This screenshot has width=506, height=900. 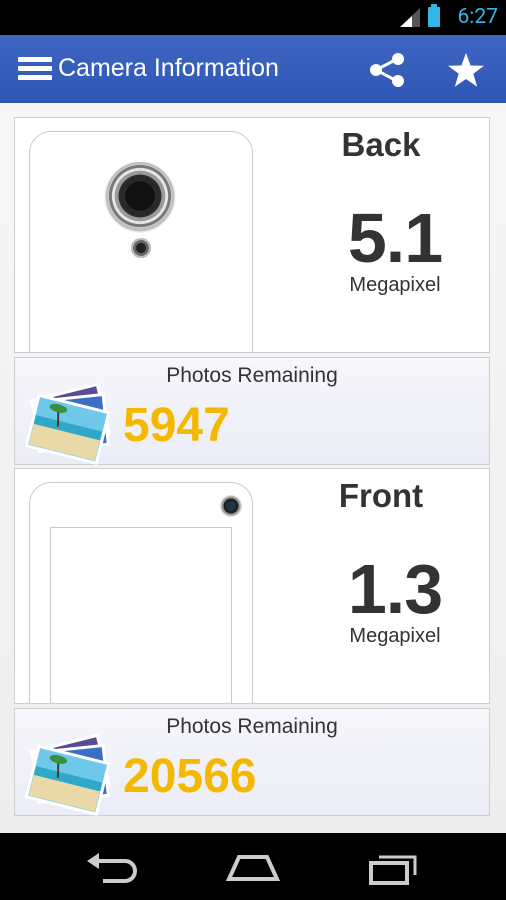 What do you see at coordinates (381, 144) in the screenshot?
I see `camera-title: Back` at bounding box center [381, 144].